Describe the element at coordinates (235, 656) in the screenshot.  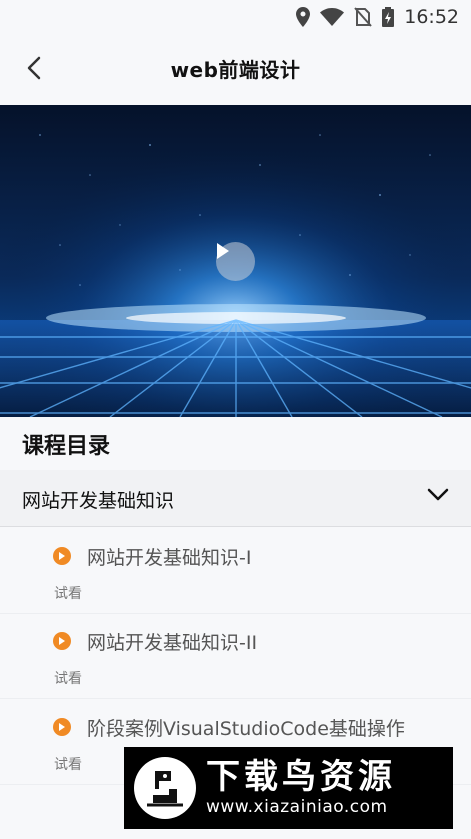
I see `lesson-item: 网站开发基础知识-II 试看` at that location.